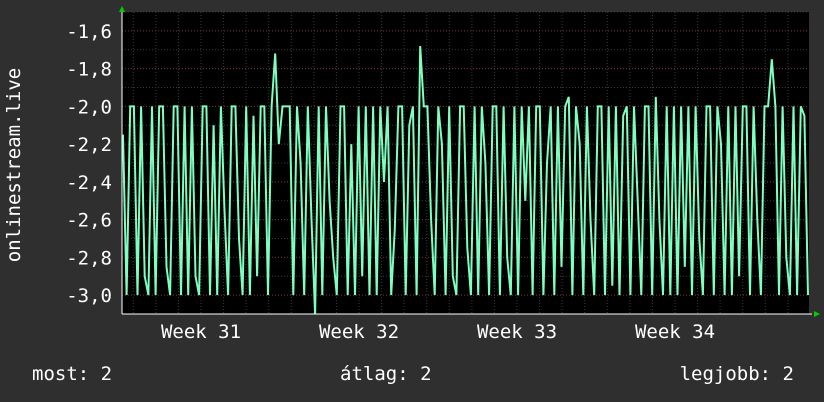 This screenshot has width=824, height=402. Describe the element at coordinates (736, 374) in the screenshot. I see `stat-best: legjobb: 2` at that location.